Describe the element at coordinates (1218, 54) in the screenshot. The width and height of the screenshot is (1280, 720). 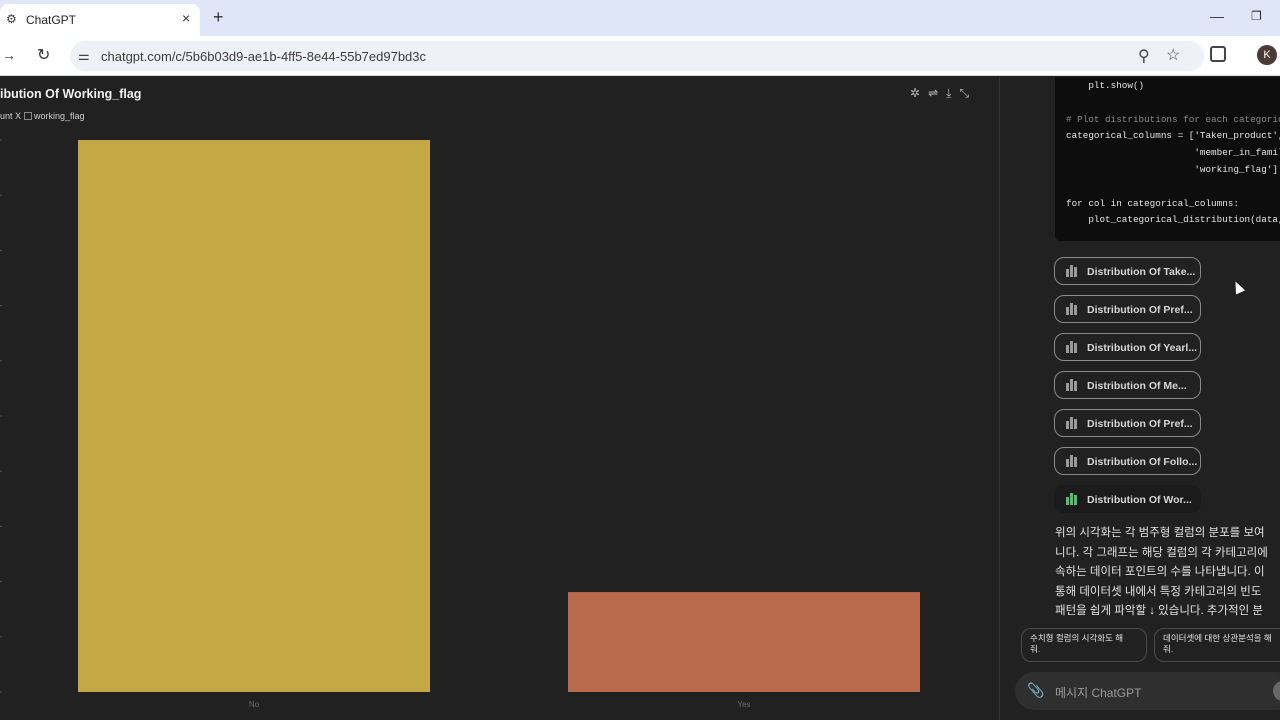
I see `extensions-icon` at that location.